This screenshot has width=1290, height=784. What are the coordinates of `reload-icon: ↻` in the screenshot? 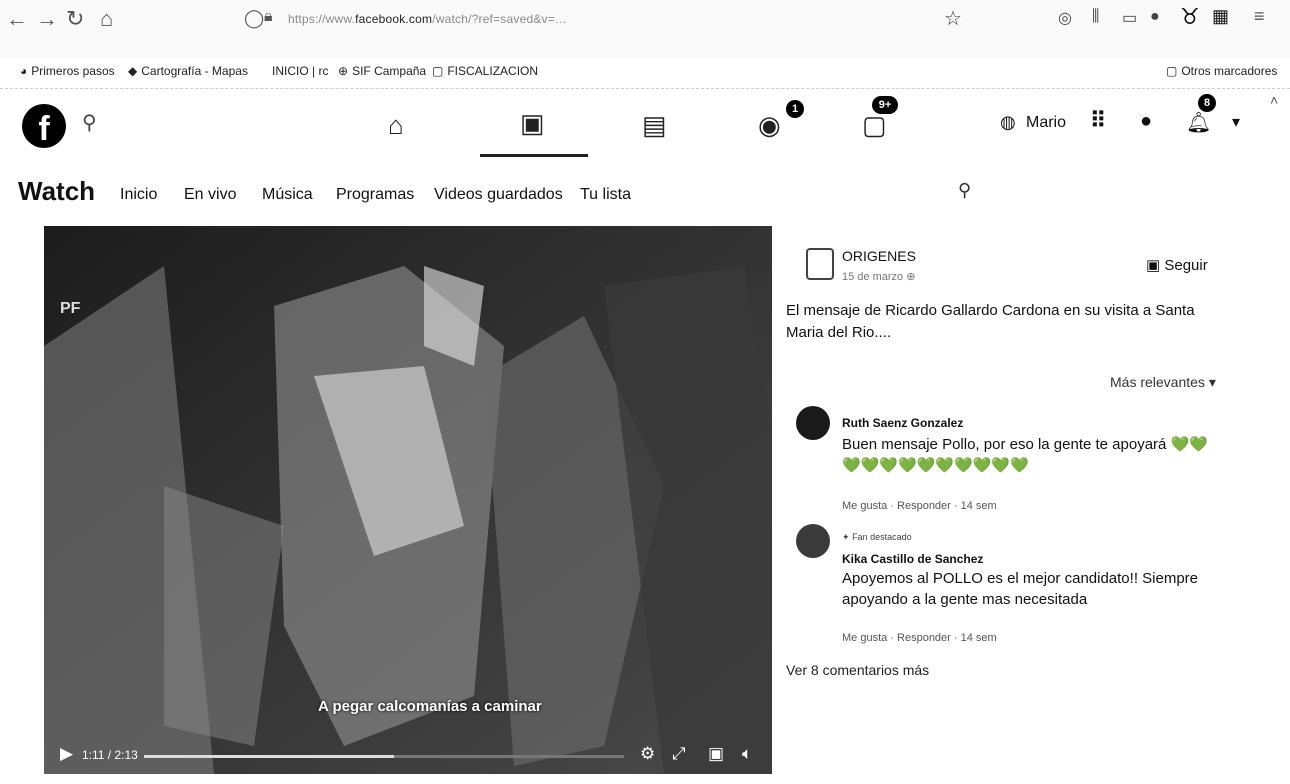 It's located at (75, 19).